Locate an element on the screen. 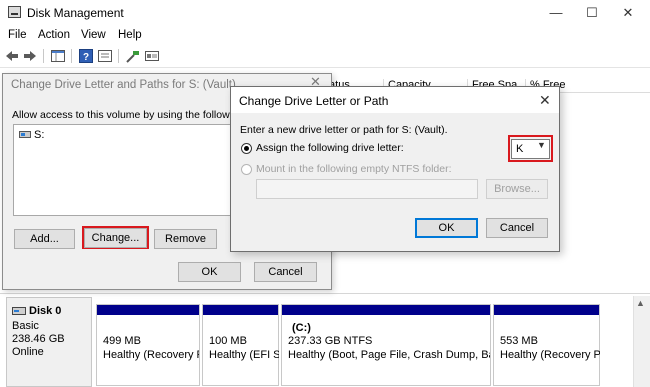 Image resolution: width=650 pixels, height=387 pixels. properties-icon is located at coordinates (105, 56).